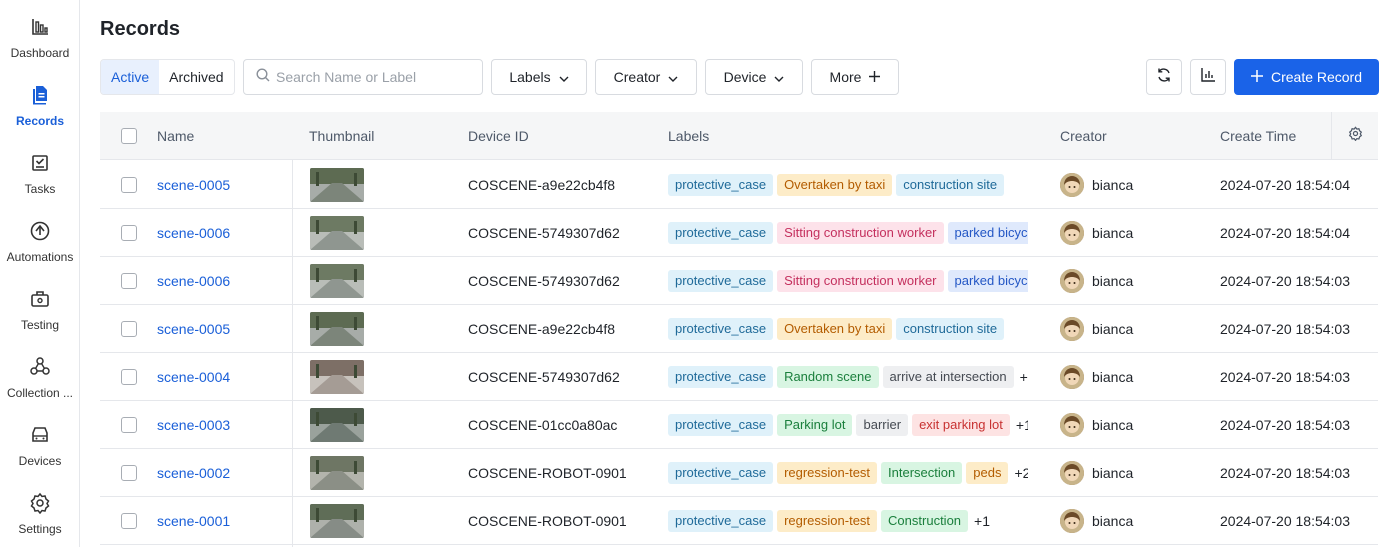  What do you see at coordinates (130, 77) in the screenshot?
I see `tab-active: Active` at bounding box center [130, 77].